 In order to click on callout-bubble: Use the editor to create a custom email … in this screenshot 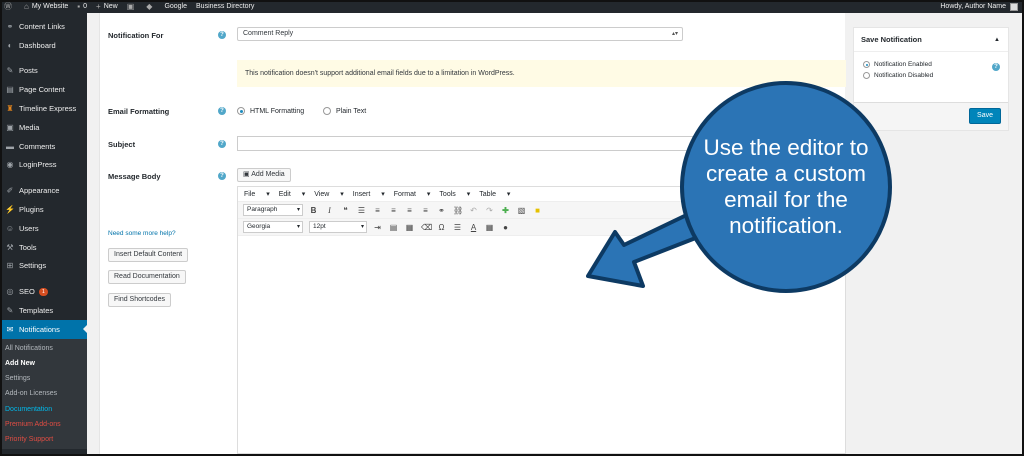, I will do `click(786, 187)`.